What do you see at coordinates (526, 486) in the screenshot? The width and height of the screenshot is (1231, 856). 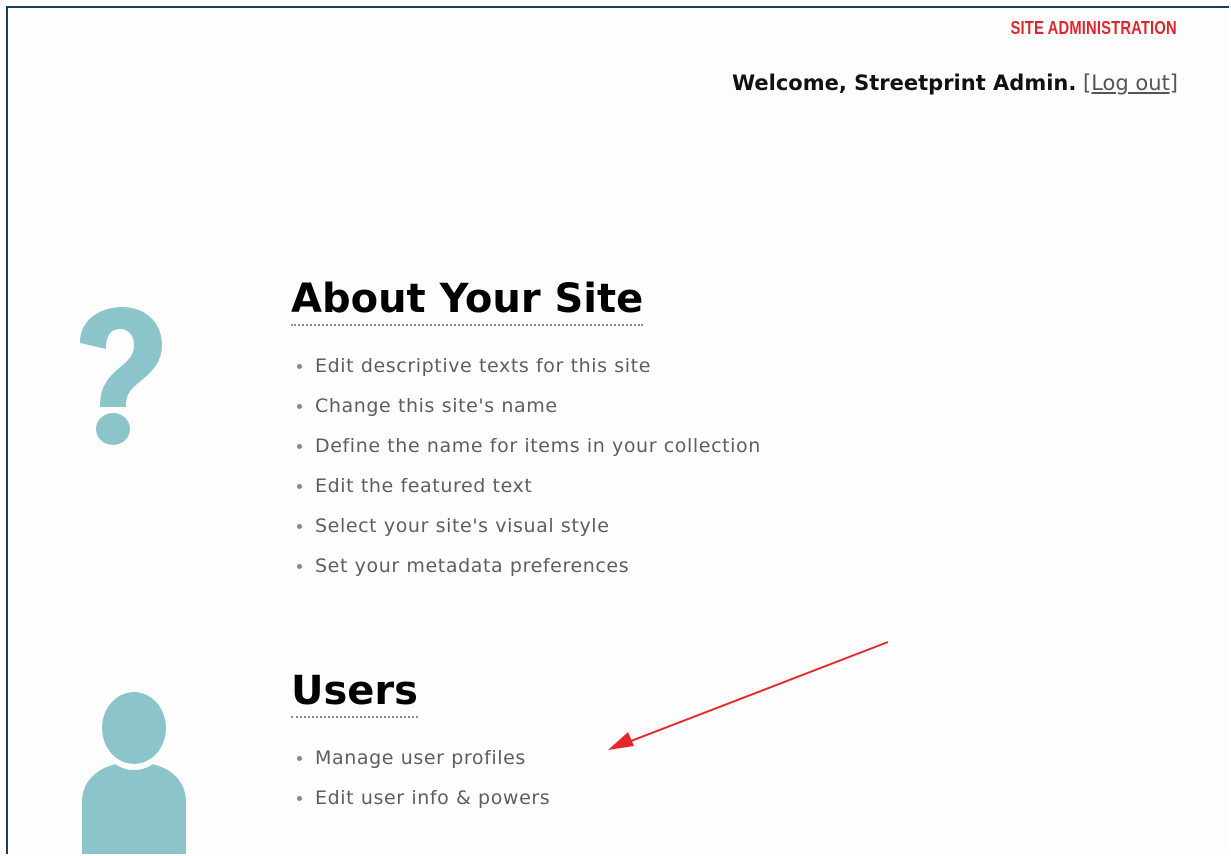 I see `link-edit-featured-text: Edit the featured text` at bounding box center [526, 486].